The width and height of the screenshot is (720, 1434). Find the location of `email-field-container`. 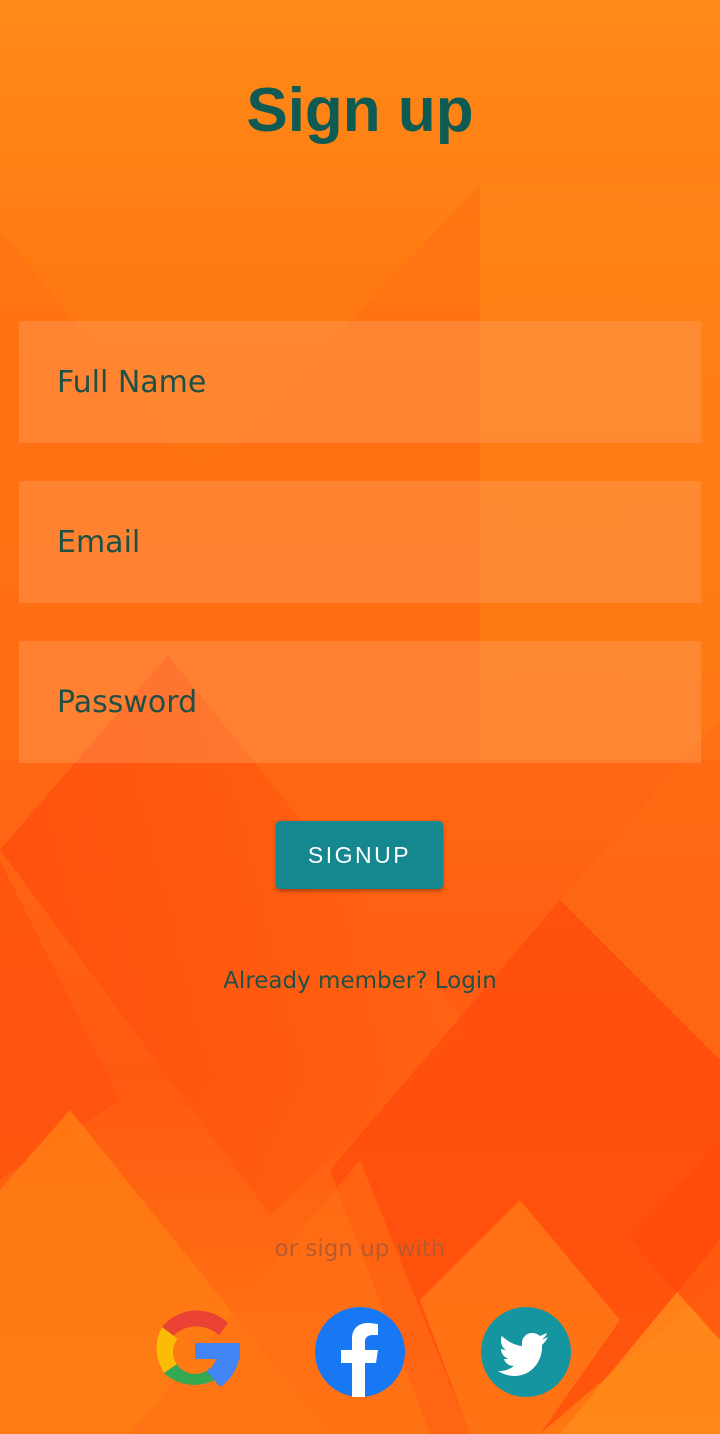

email-field-container is located at coordinates (360, 542).